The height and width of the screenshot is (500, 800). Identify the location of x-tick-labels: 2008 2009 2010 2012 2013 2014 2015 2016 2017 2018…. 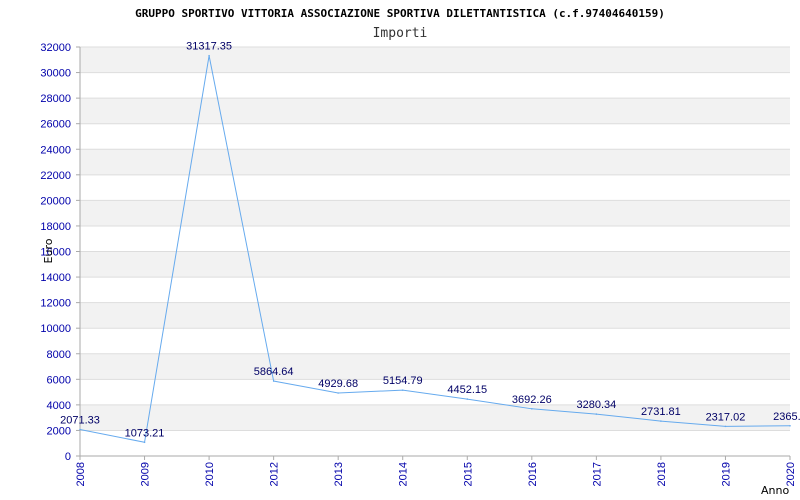
(436, 471).